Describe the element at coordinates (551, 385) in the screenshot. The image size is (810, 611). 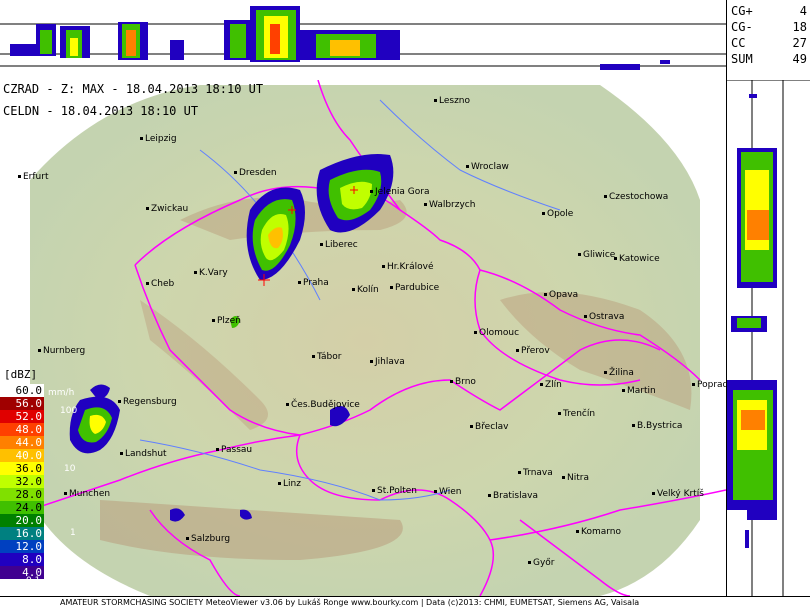
I see `city-label: Zlín` at that location.